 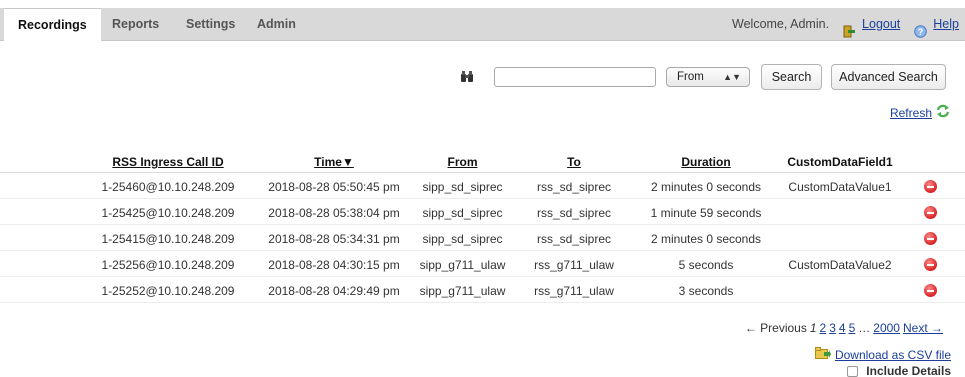 I want to click on include-details-label: Include Details, so click(x=908, y=370).